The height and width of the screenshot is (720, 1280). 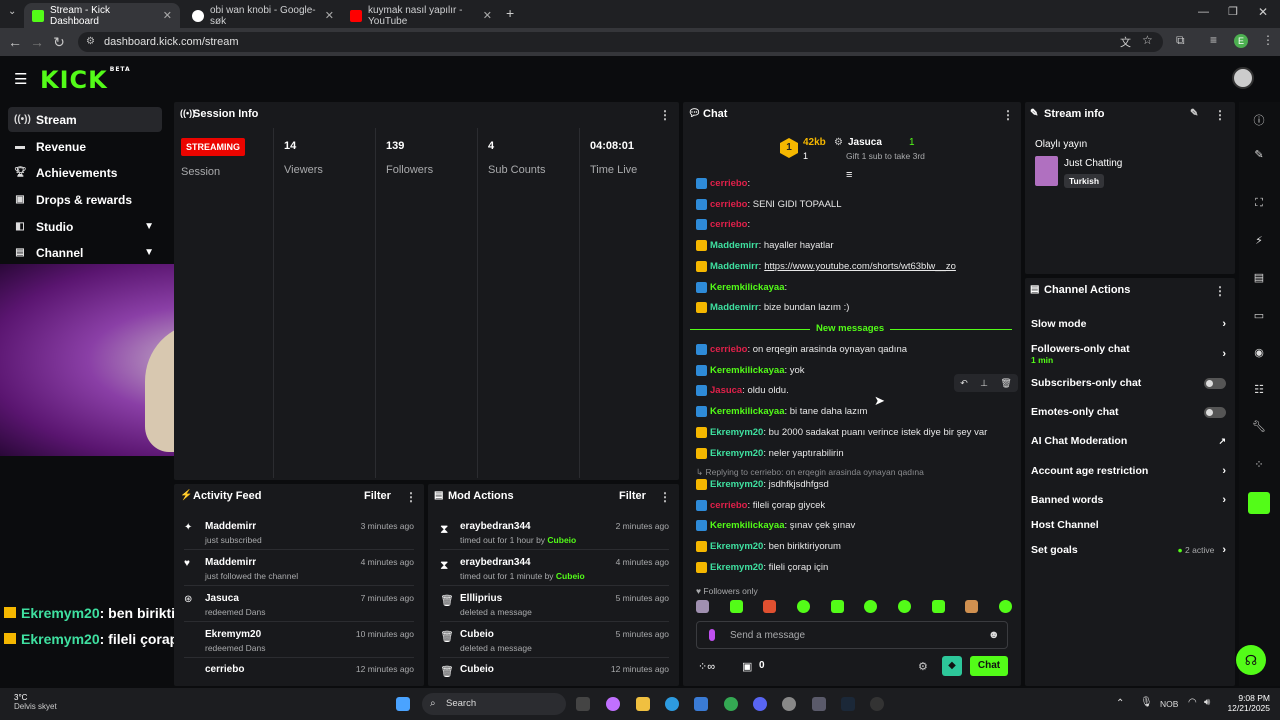 What do you see at coordinates (989, 666) in the screenshot?
I see `send-chat-button: Chat` at bounding box center [989, 666].